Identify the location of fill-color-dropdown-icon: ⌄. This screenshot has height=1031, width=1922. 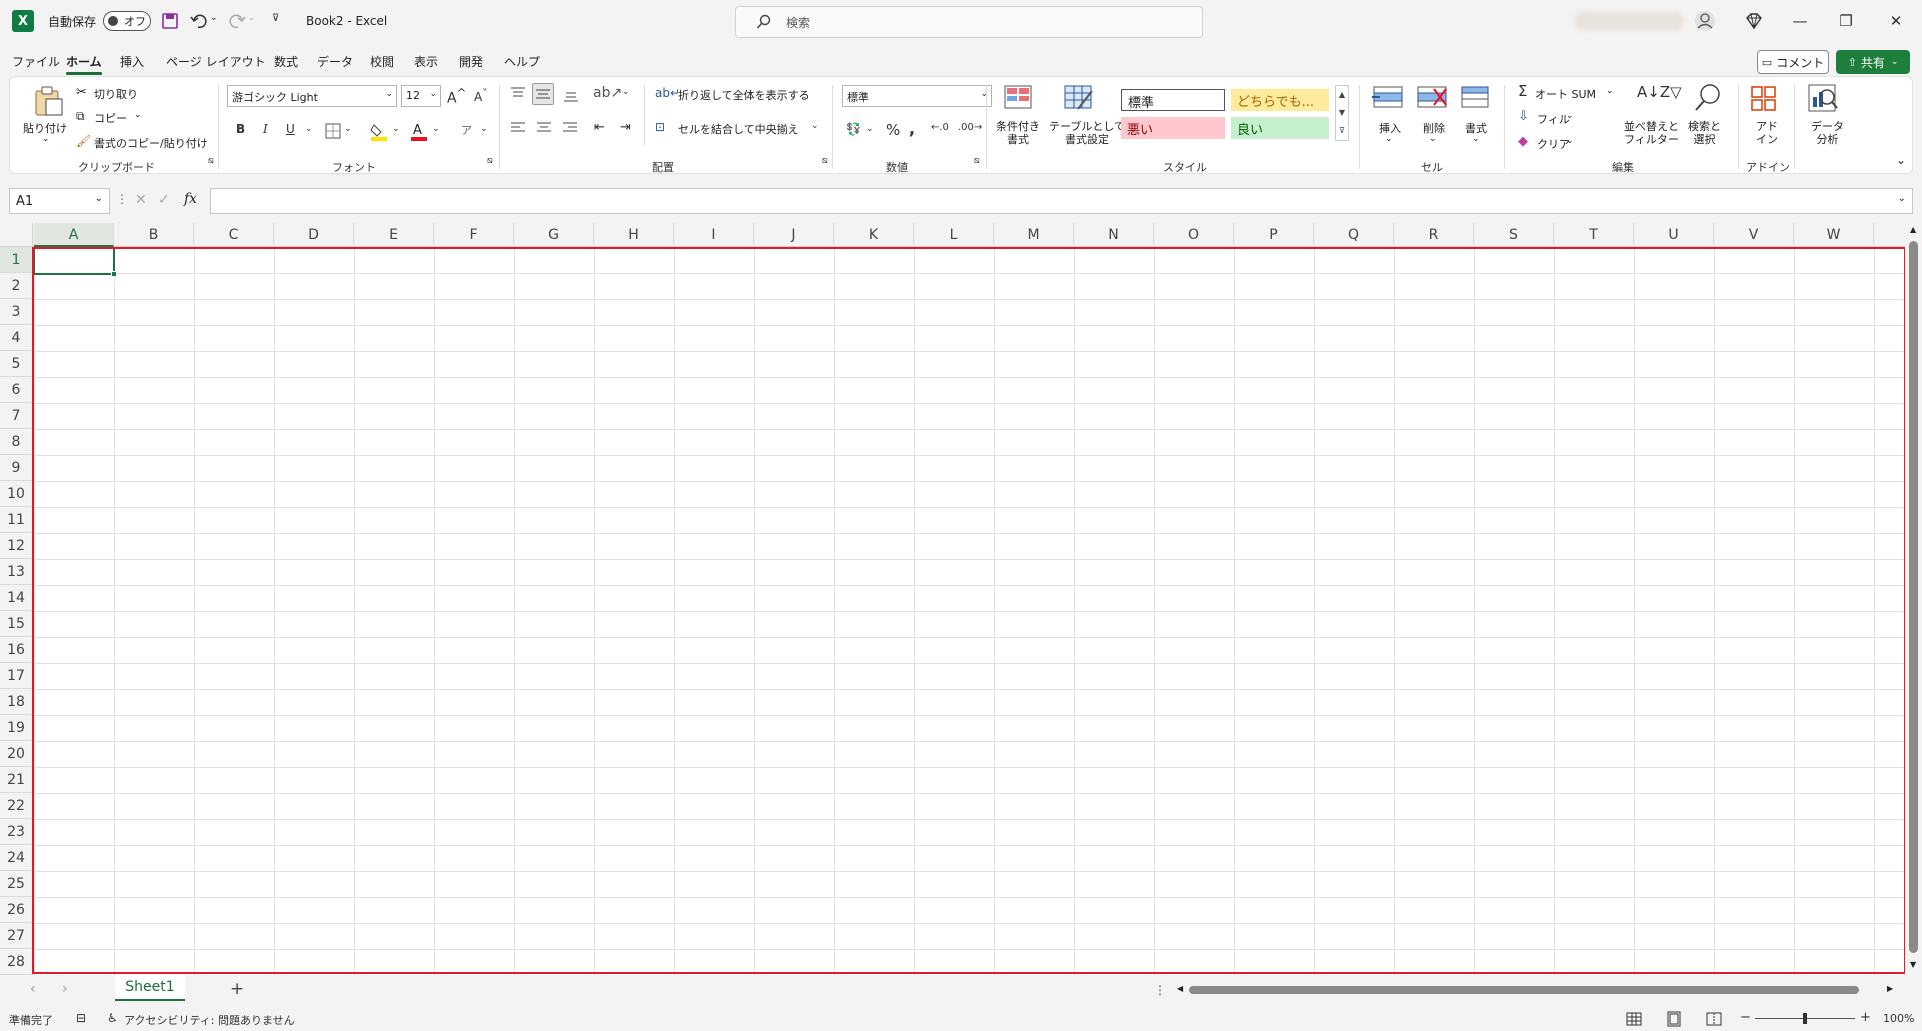
(396, 129).